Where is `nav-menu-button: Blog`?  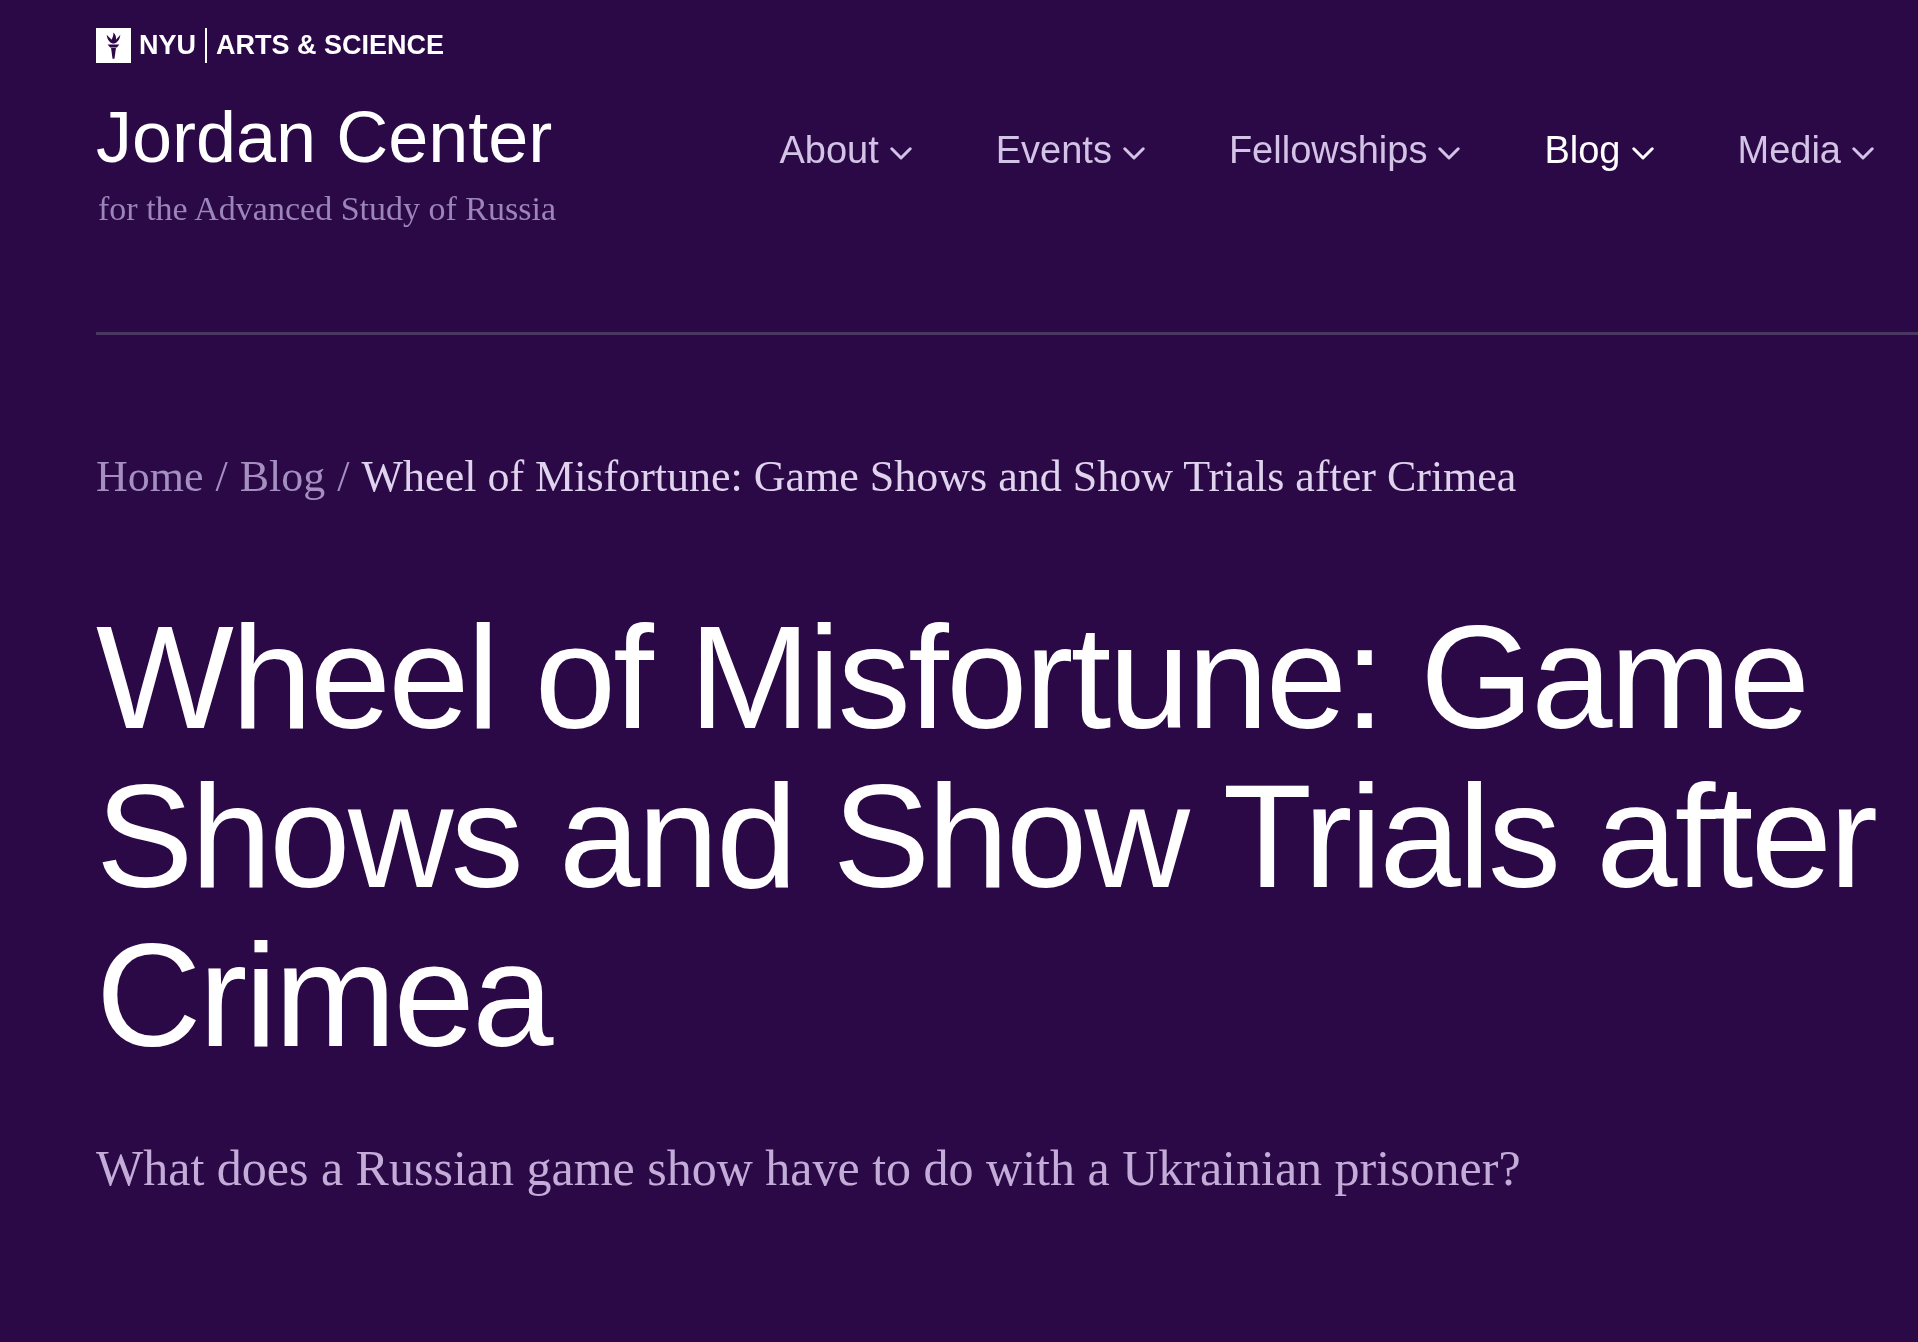
nav-menu-button: Blog is located at coordinates (1599, 150).